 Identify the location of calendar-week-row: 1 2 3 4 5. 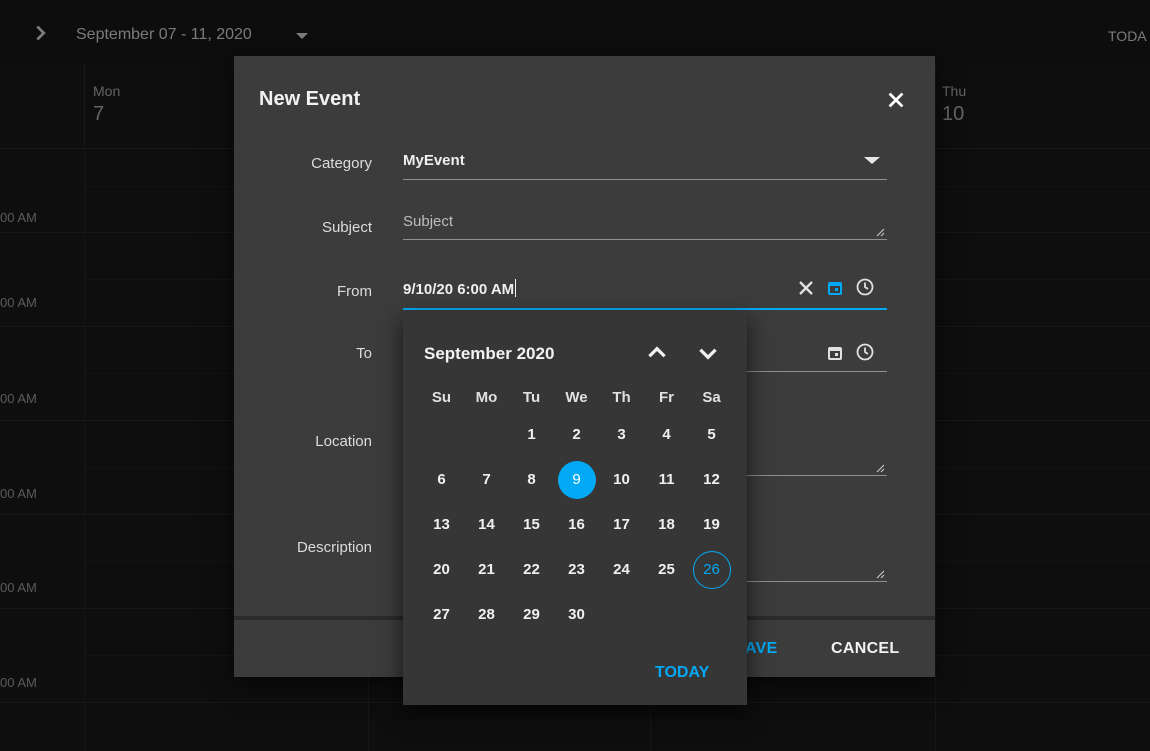
(576, 434).